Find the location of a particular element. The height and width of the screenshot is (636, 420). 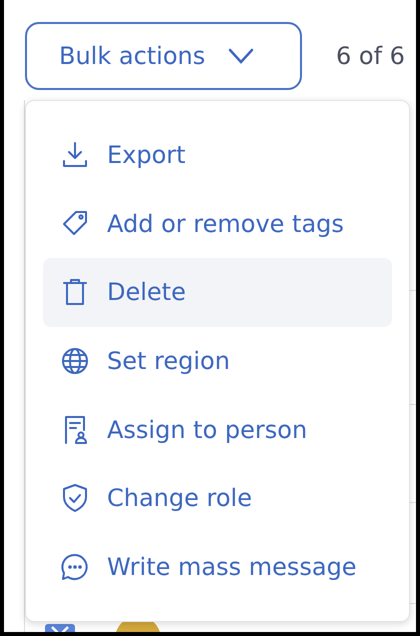

menu-item: Set region is located at coordinates (217, 361).